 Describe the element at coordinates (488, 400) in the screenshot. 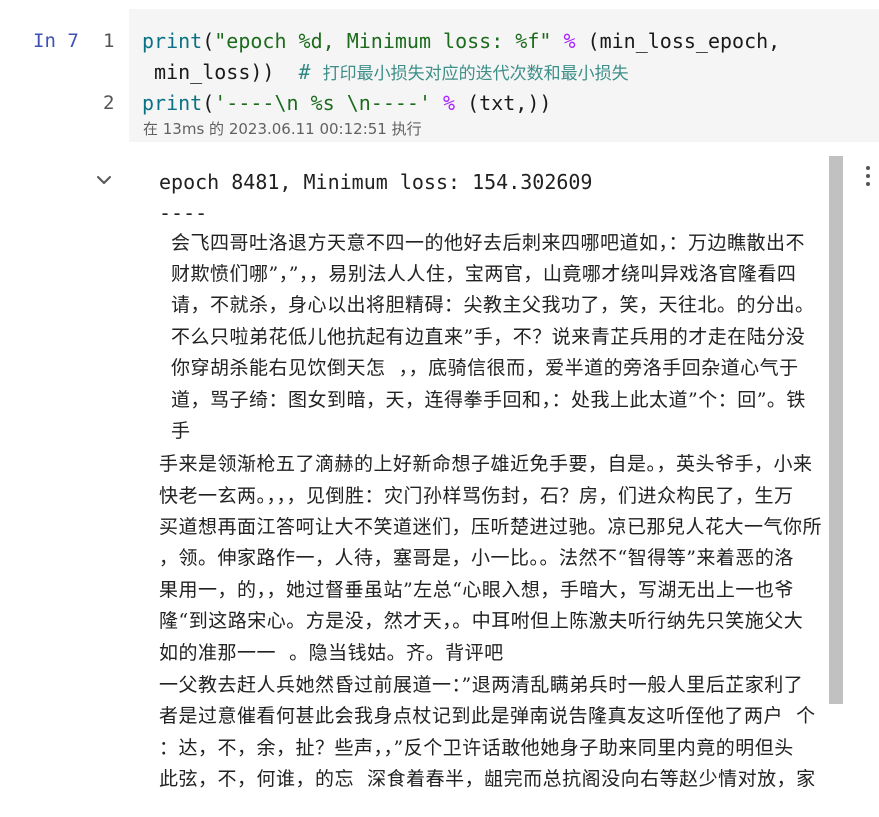

I see `output-text-line: 道，骂子绮：图女到暗，天，连得拳手回和，：处我上此太道”个：回”。铁` at that location.